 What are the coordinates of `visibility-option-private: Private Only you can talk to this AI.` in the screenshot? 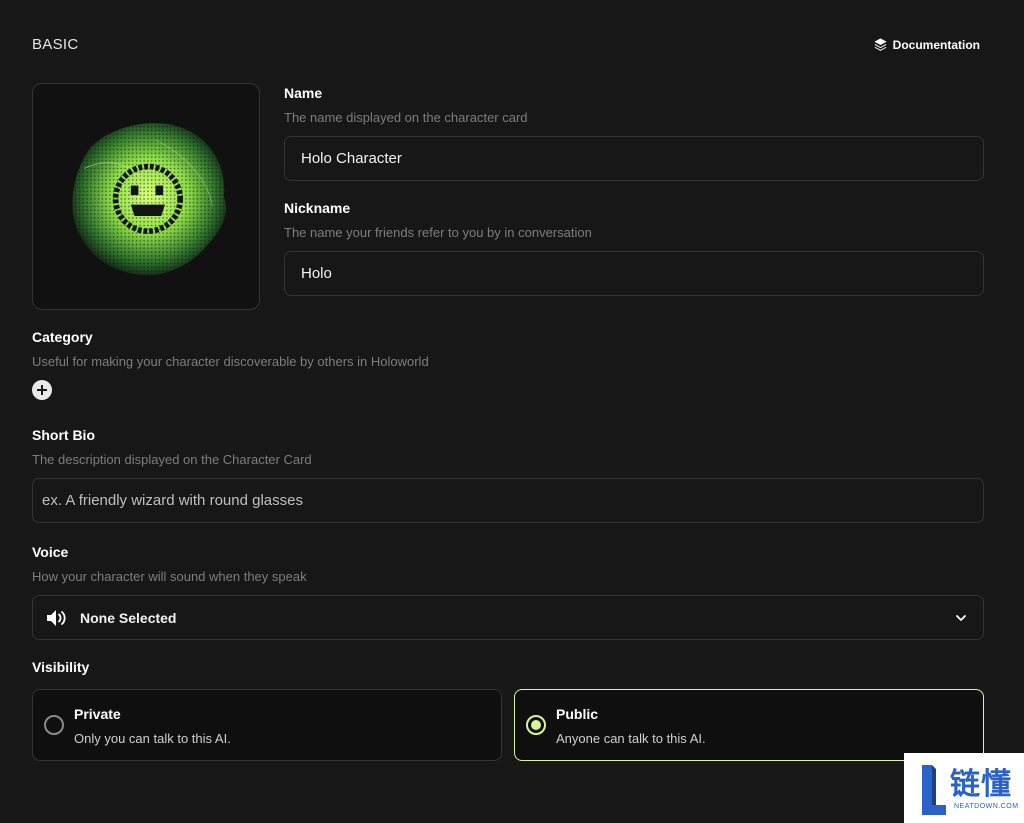 It's located at (267, 725).